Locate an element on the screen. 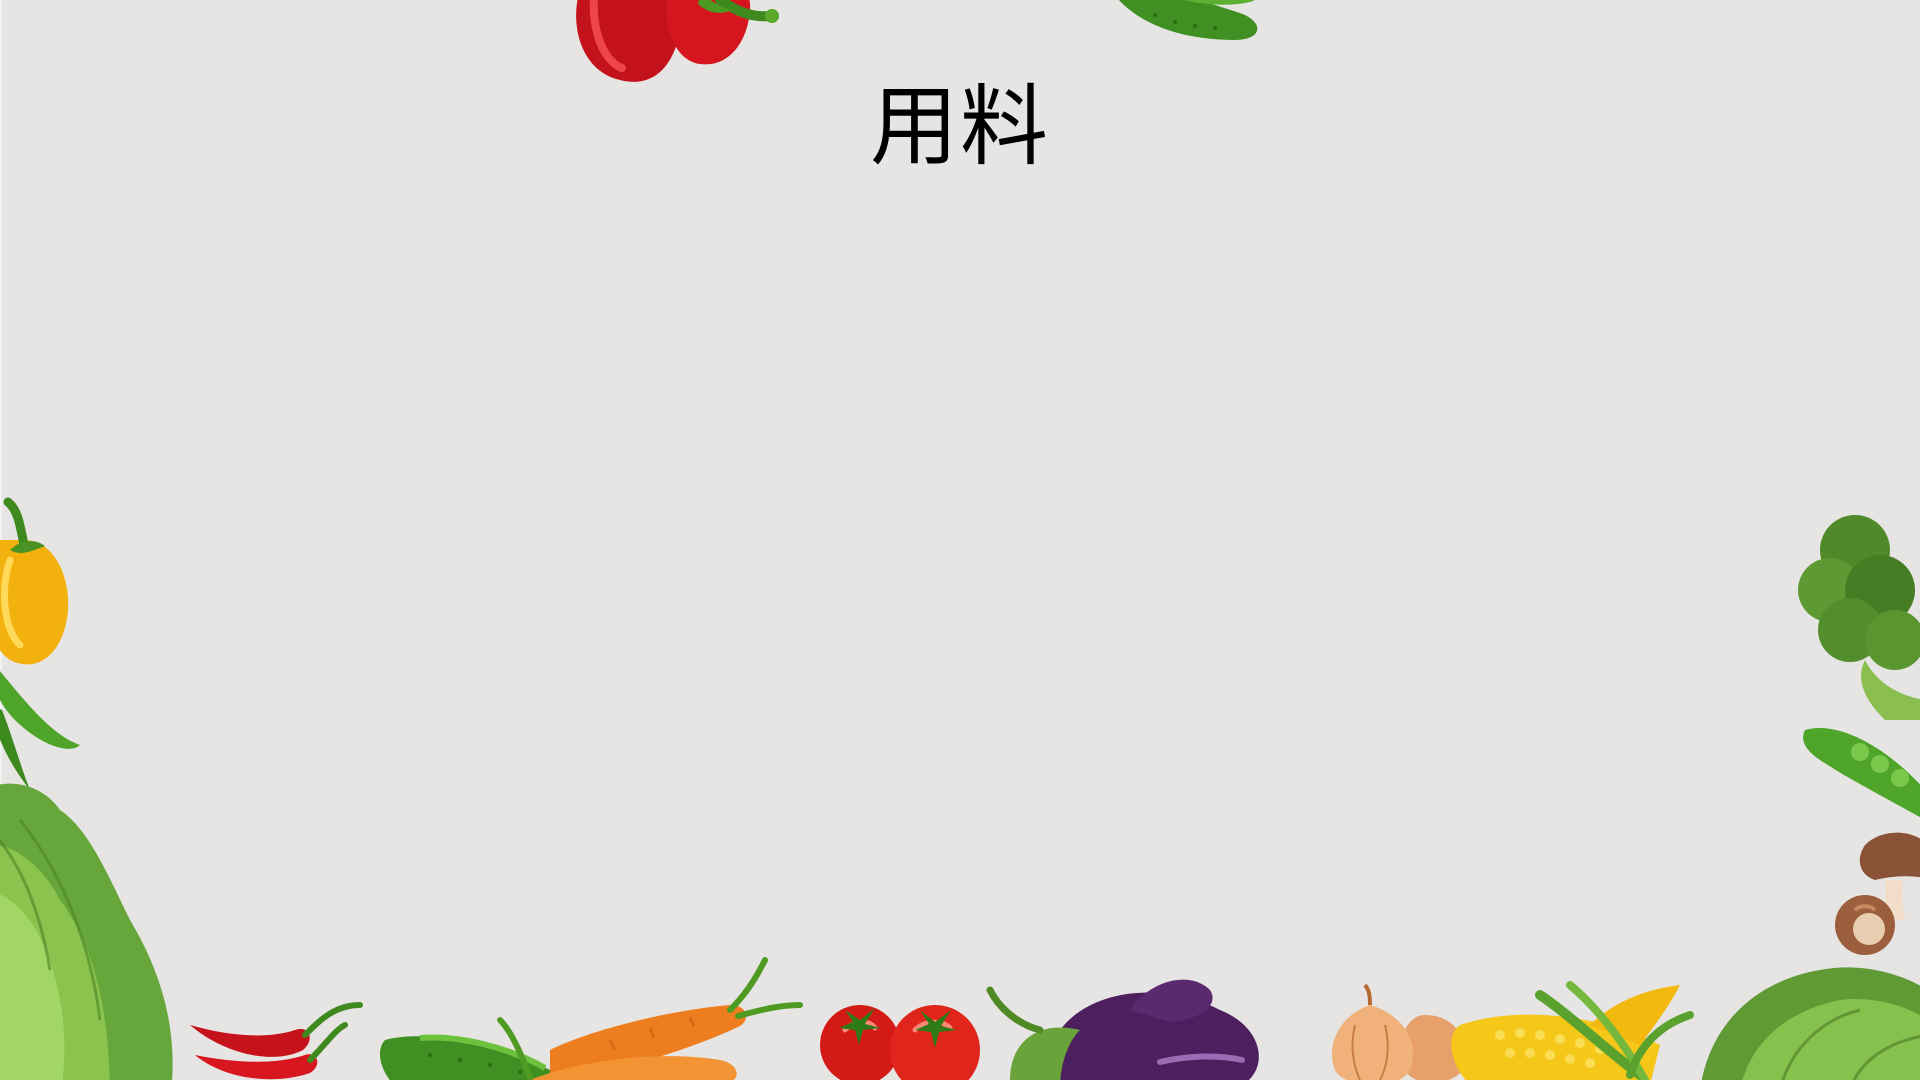 The height and width of the screenshot is (1080, 1920). eggplant-icon is located at coordinates (1122, 1029).